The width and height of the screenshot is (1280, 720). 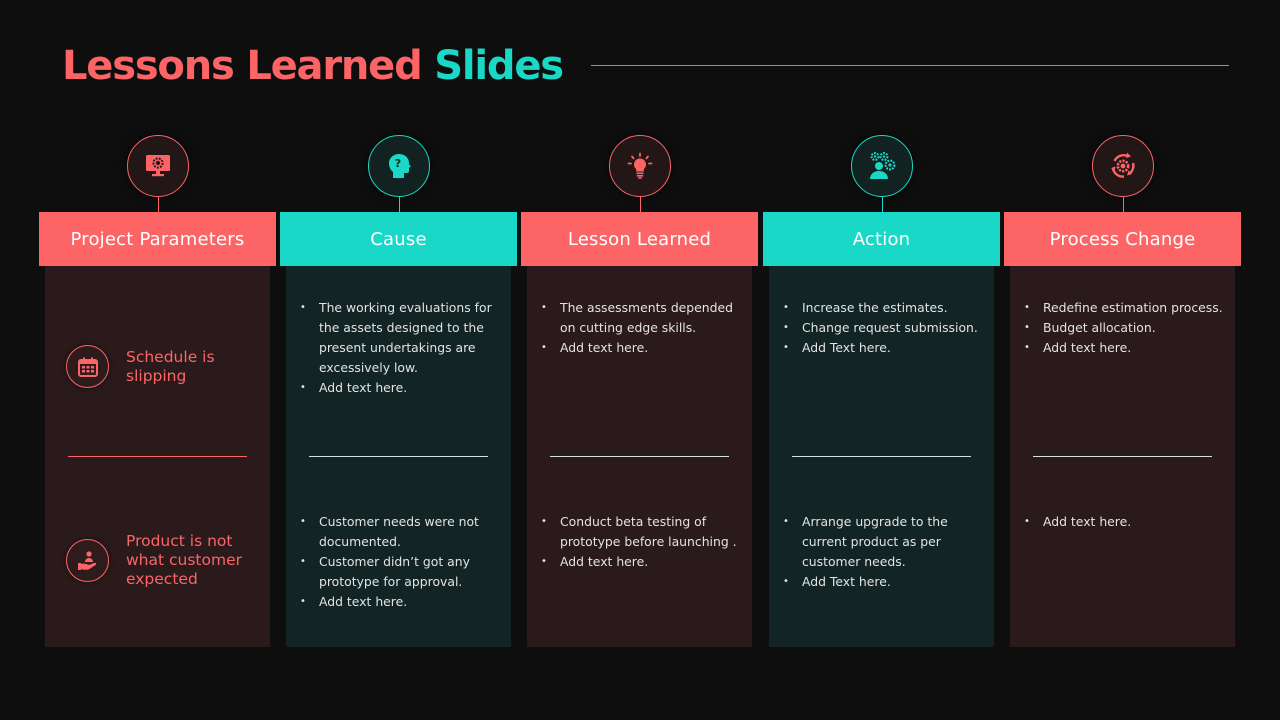 I want to click on problem-item: Schedule is slipping, so click(x=166, y=366).